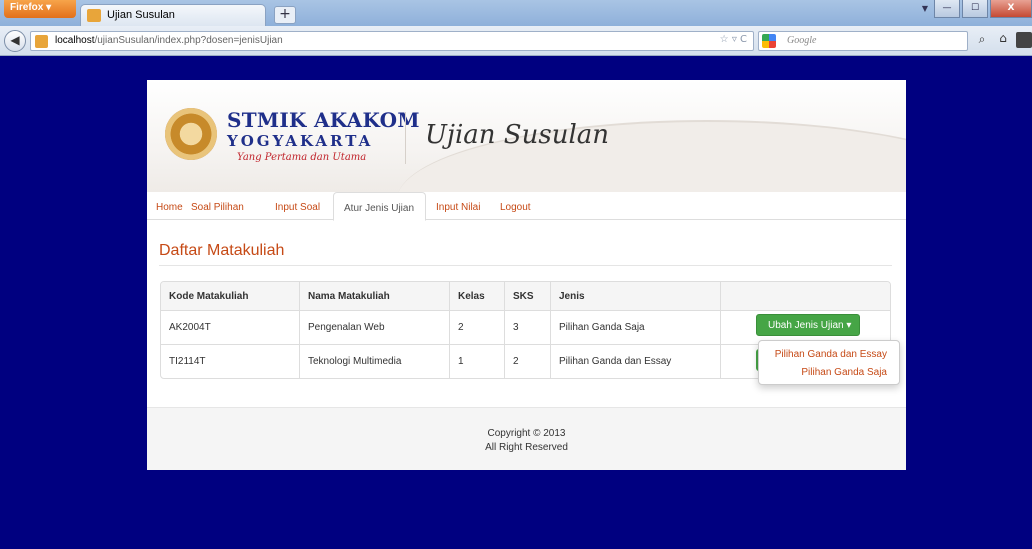  Describe the element at coordinates (476, 327) in the screenshot. I see `cell-kelas: 2` at that location.